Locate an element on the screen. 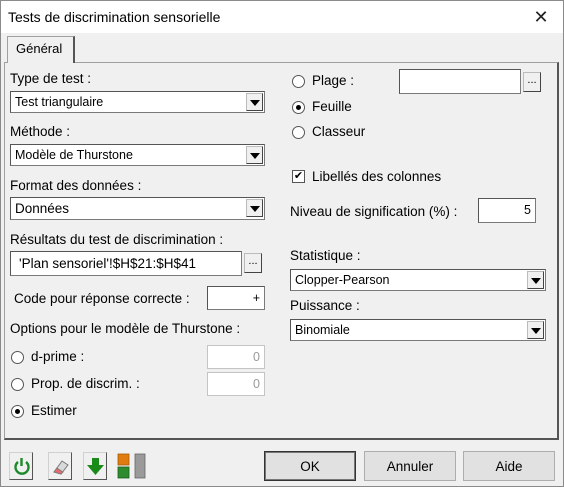 The image size is (564, 487). statistic-select: Clopper-Pearson is located at coordinates (418, 280).